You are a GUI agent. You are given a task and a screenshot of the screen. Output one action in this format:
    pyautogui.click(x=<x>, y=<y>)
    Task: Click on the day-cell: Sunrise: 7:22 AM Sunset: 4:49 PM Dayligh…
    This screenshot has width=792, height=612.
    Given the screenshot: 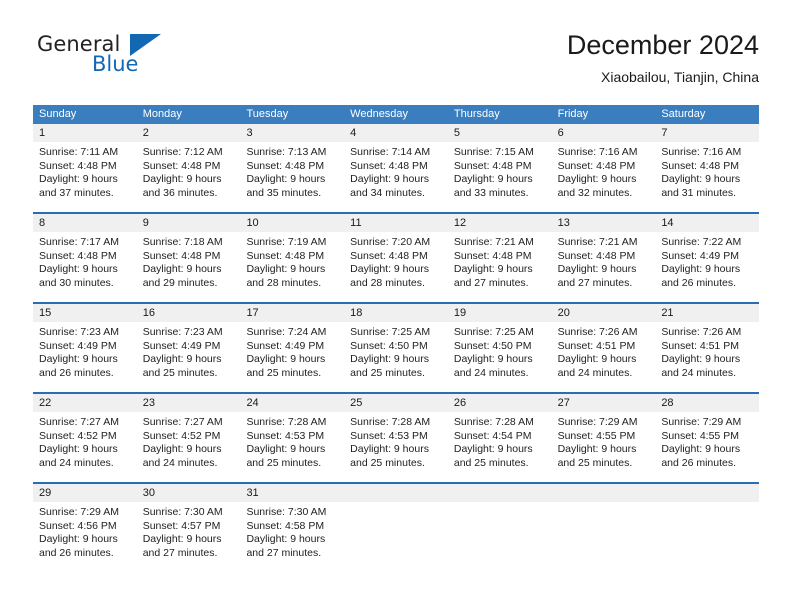 What is the action you would take?
    pyautogui.click(x=707, y=267)
    